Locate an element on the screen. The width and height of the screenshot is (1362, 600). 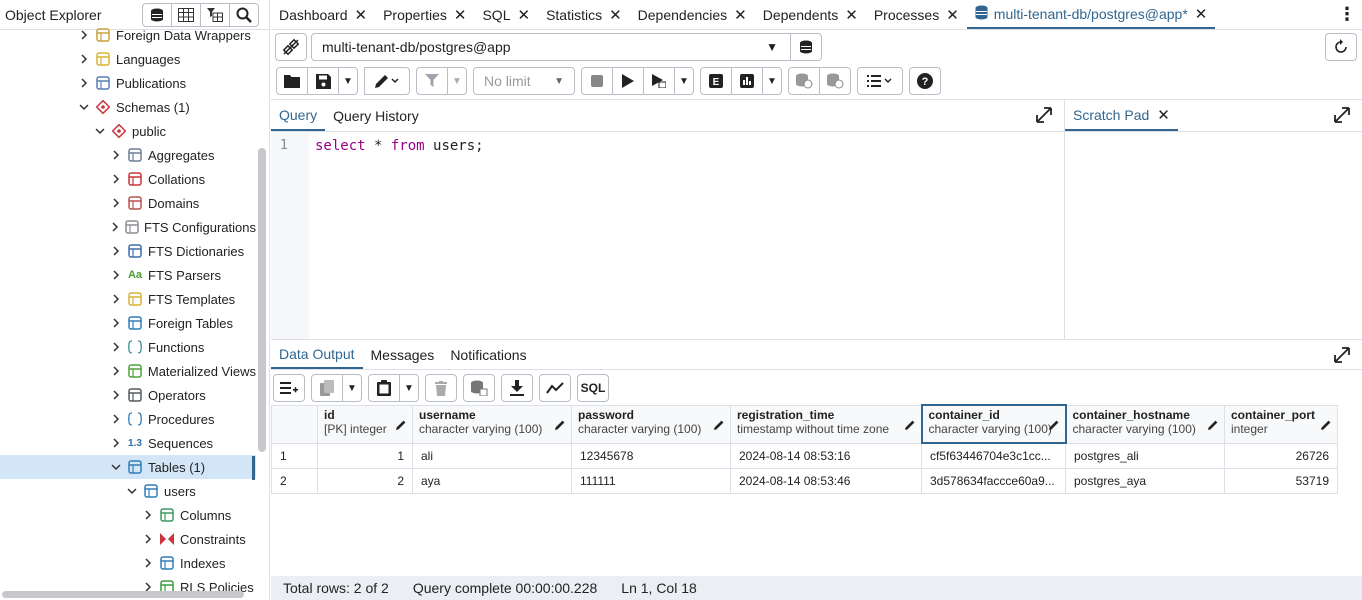
tab-query: Query is located at coordinates (298, 115).